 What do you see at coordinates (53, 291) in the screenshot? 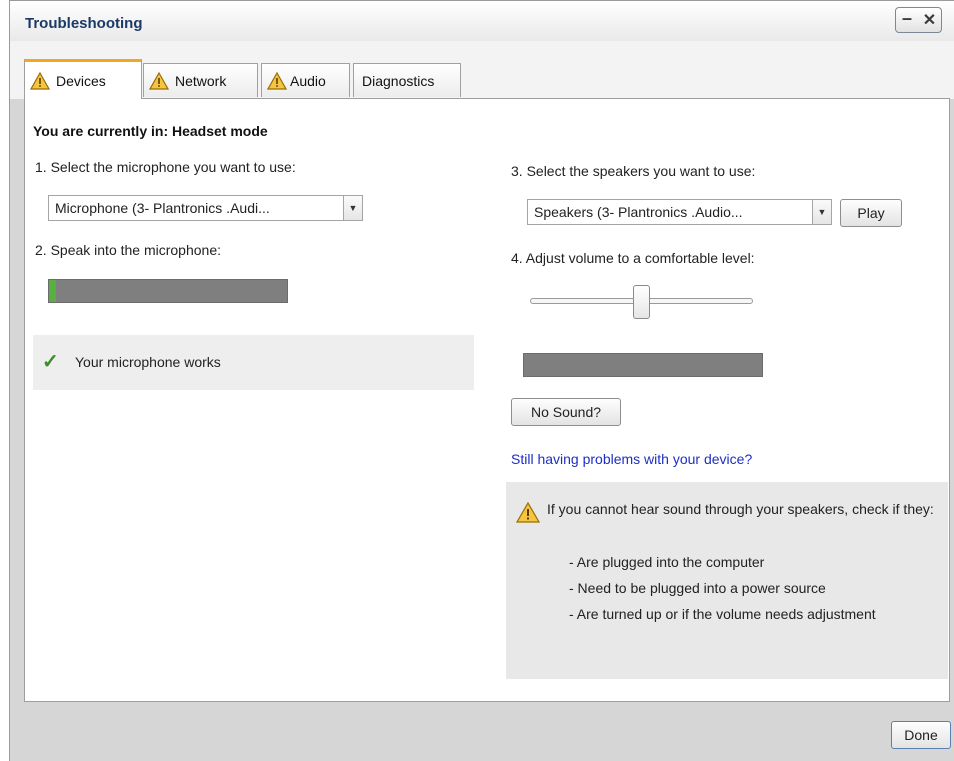
I see `microphone-level-fill` at bounding box center [53, 291].